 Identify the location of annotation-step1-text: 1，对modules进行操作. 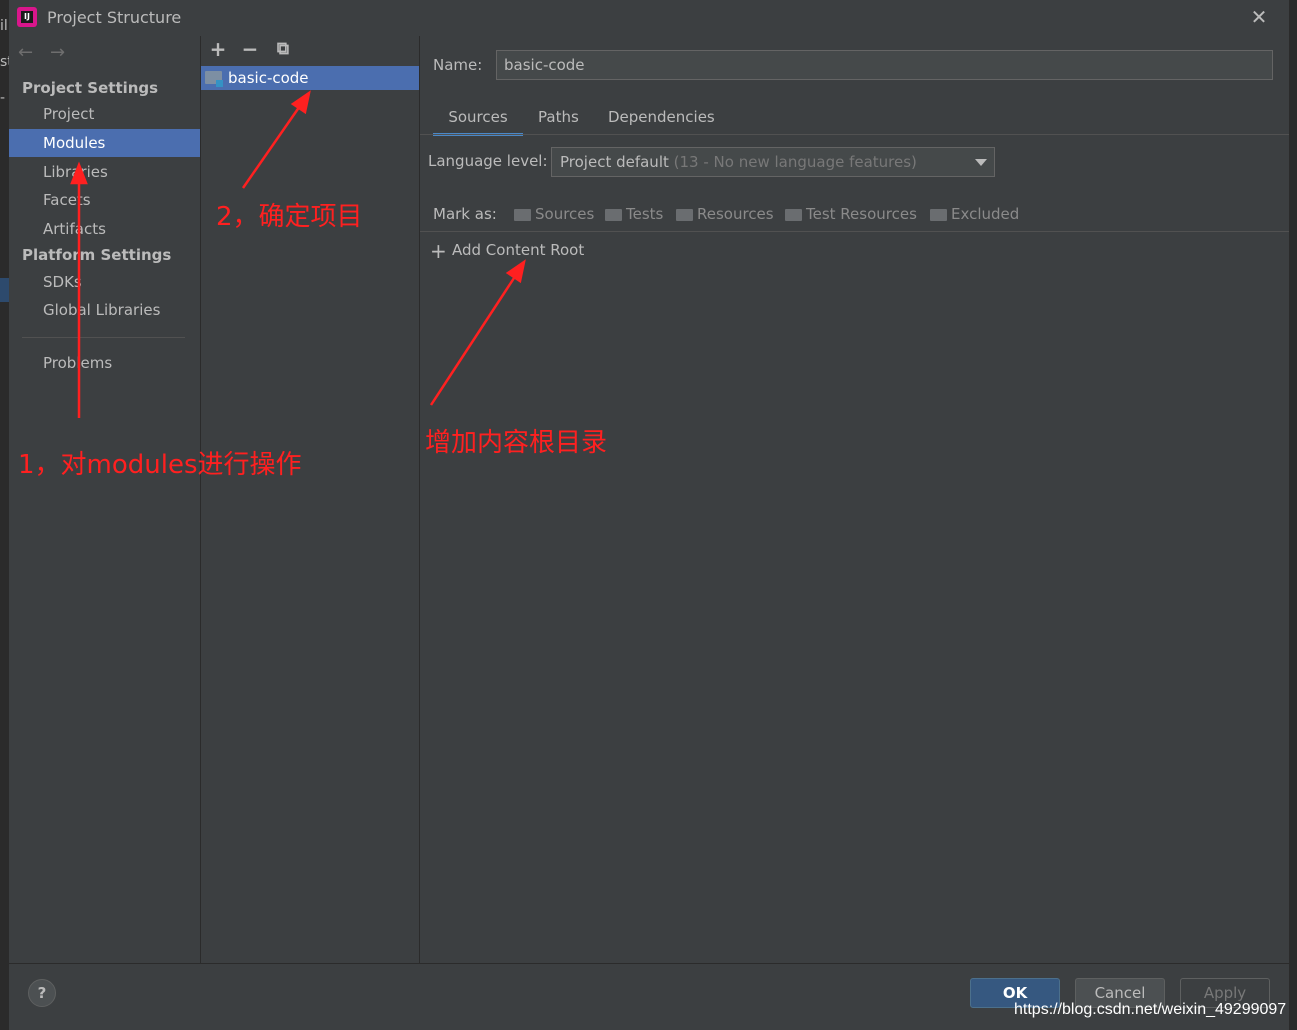
(160, 465).